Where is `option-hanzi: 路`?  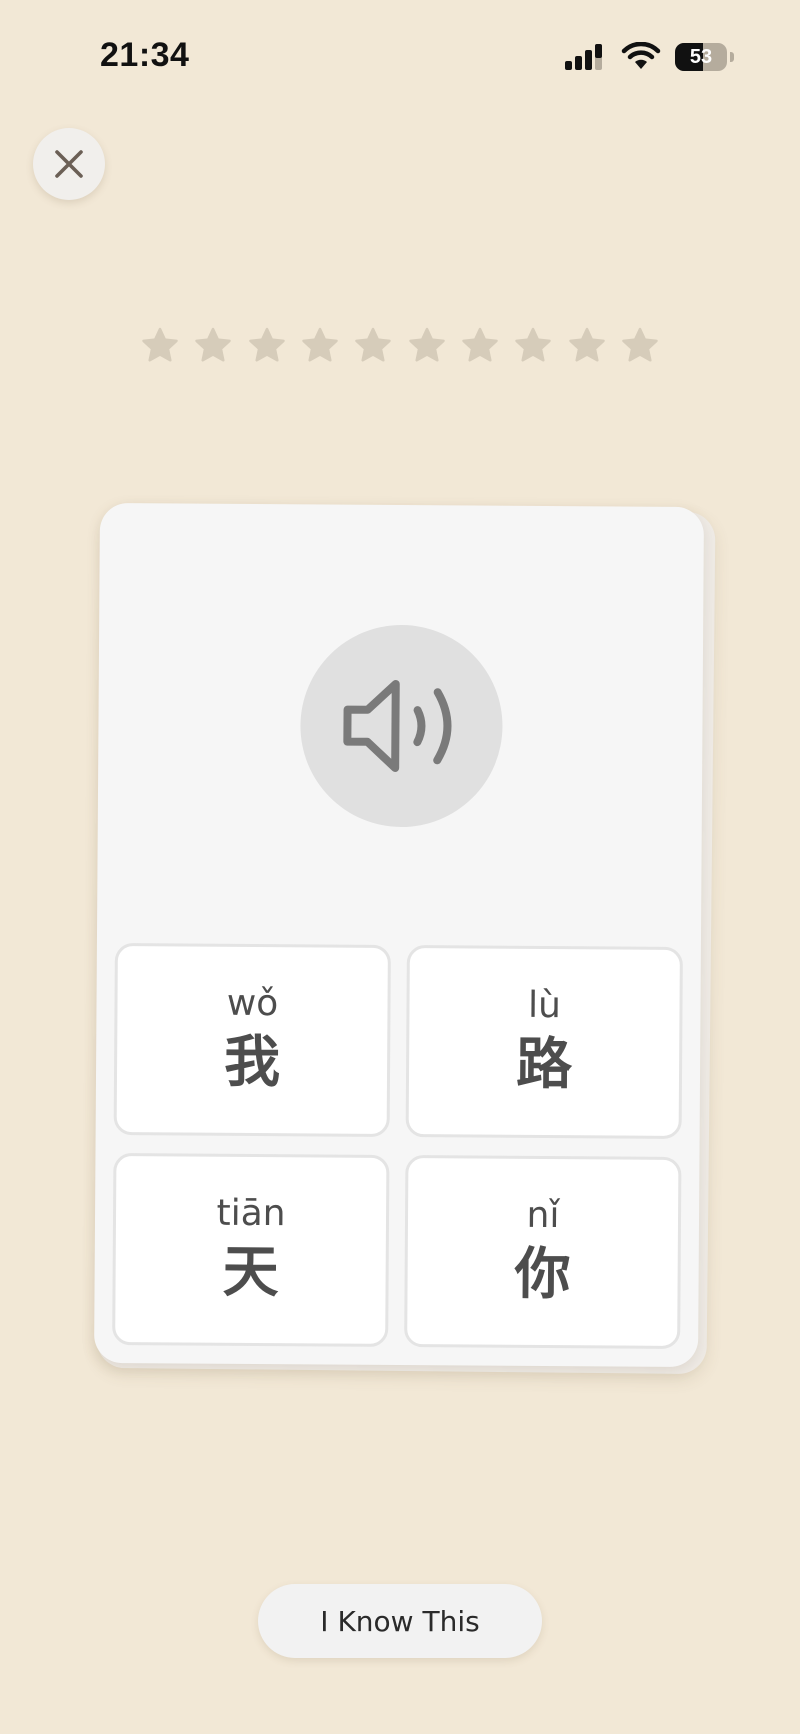 option-hanzi: 路 is located at coordinates (544, 1064).